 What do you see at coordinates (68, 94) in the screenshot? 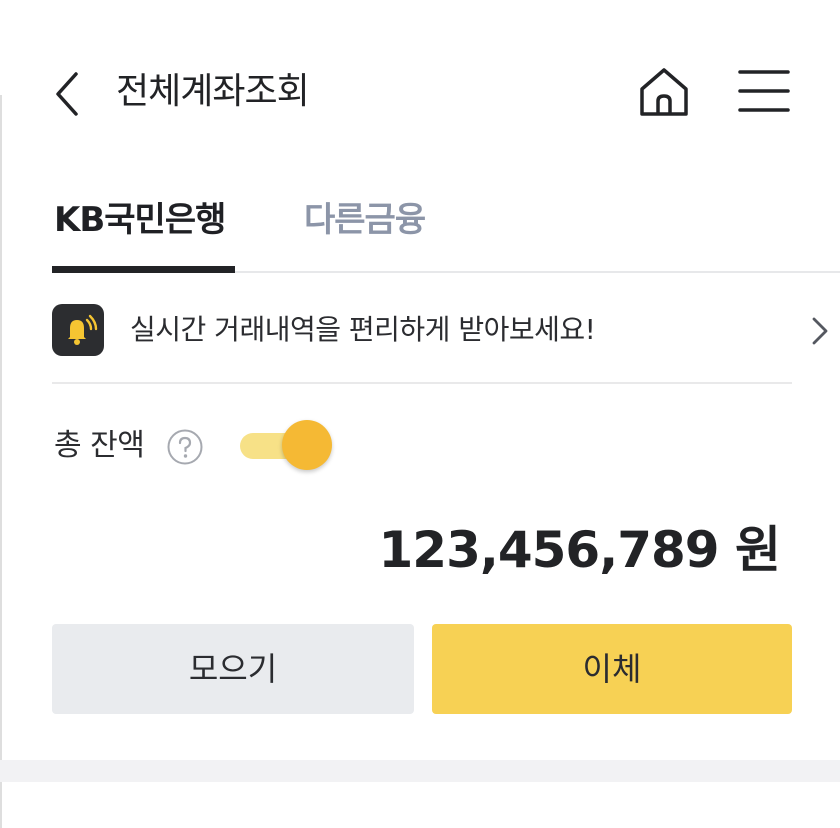
I see `chevron-left-icon` at bounding box center [68, 94].